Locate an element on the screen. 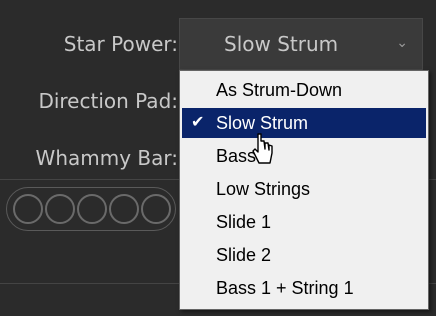 The height and width of the screenshot is (316, 436). menu-item-slide-1: Slide 1 is located at coordinates (304, 222).